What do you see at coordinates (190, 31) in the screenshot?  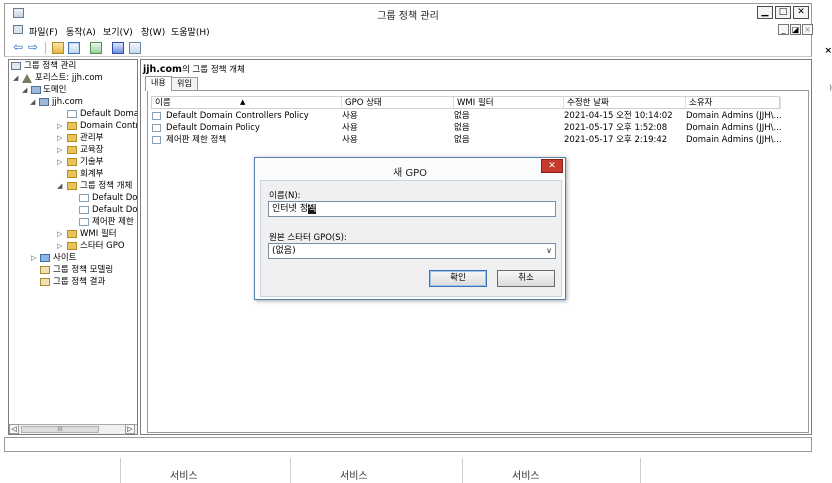 I see `menu-help: 도움말(H)` at bounding box center [190, 31].